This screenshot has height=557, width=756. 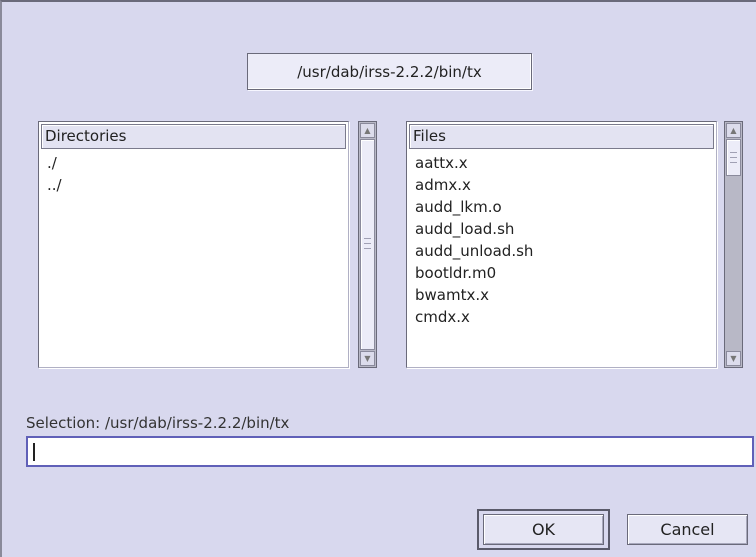 I want to click on directories-scrollbar: ▲ ▼, so click(x=367, y=244).